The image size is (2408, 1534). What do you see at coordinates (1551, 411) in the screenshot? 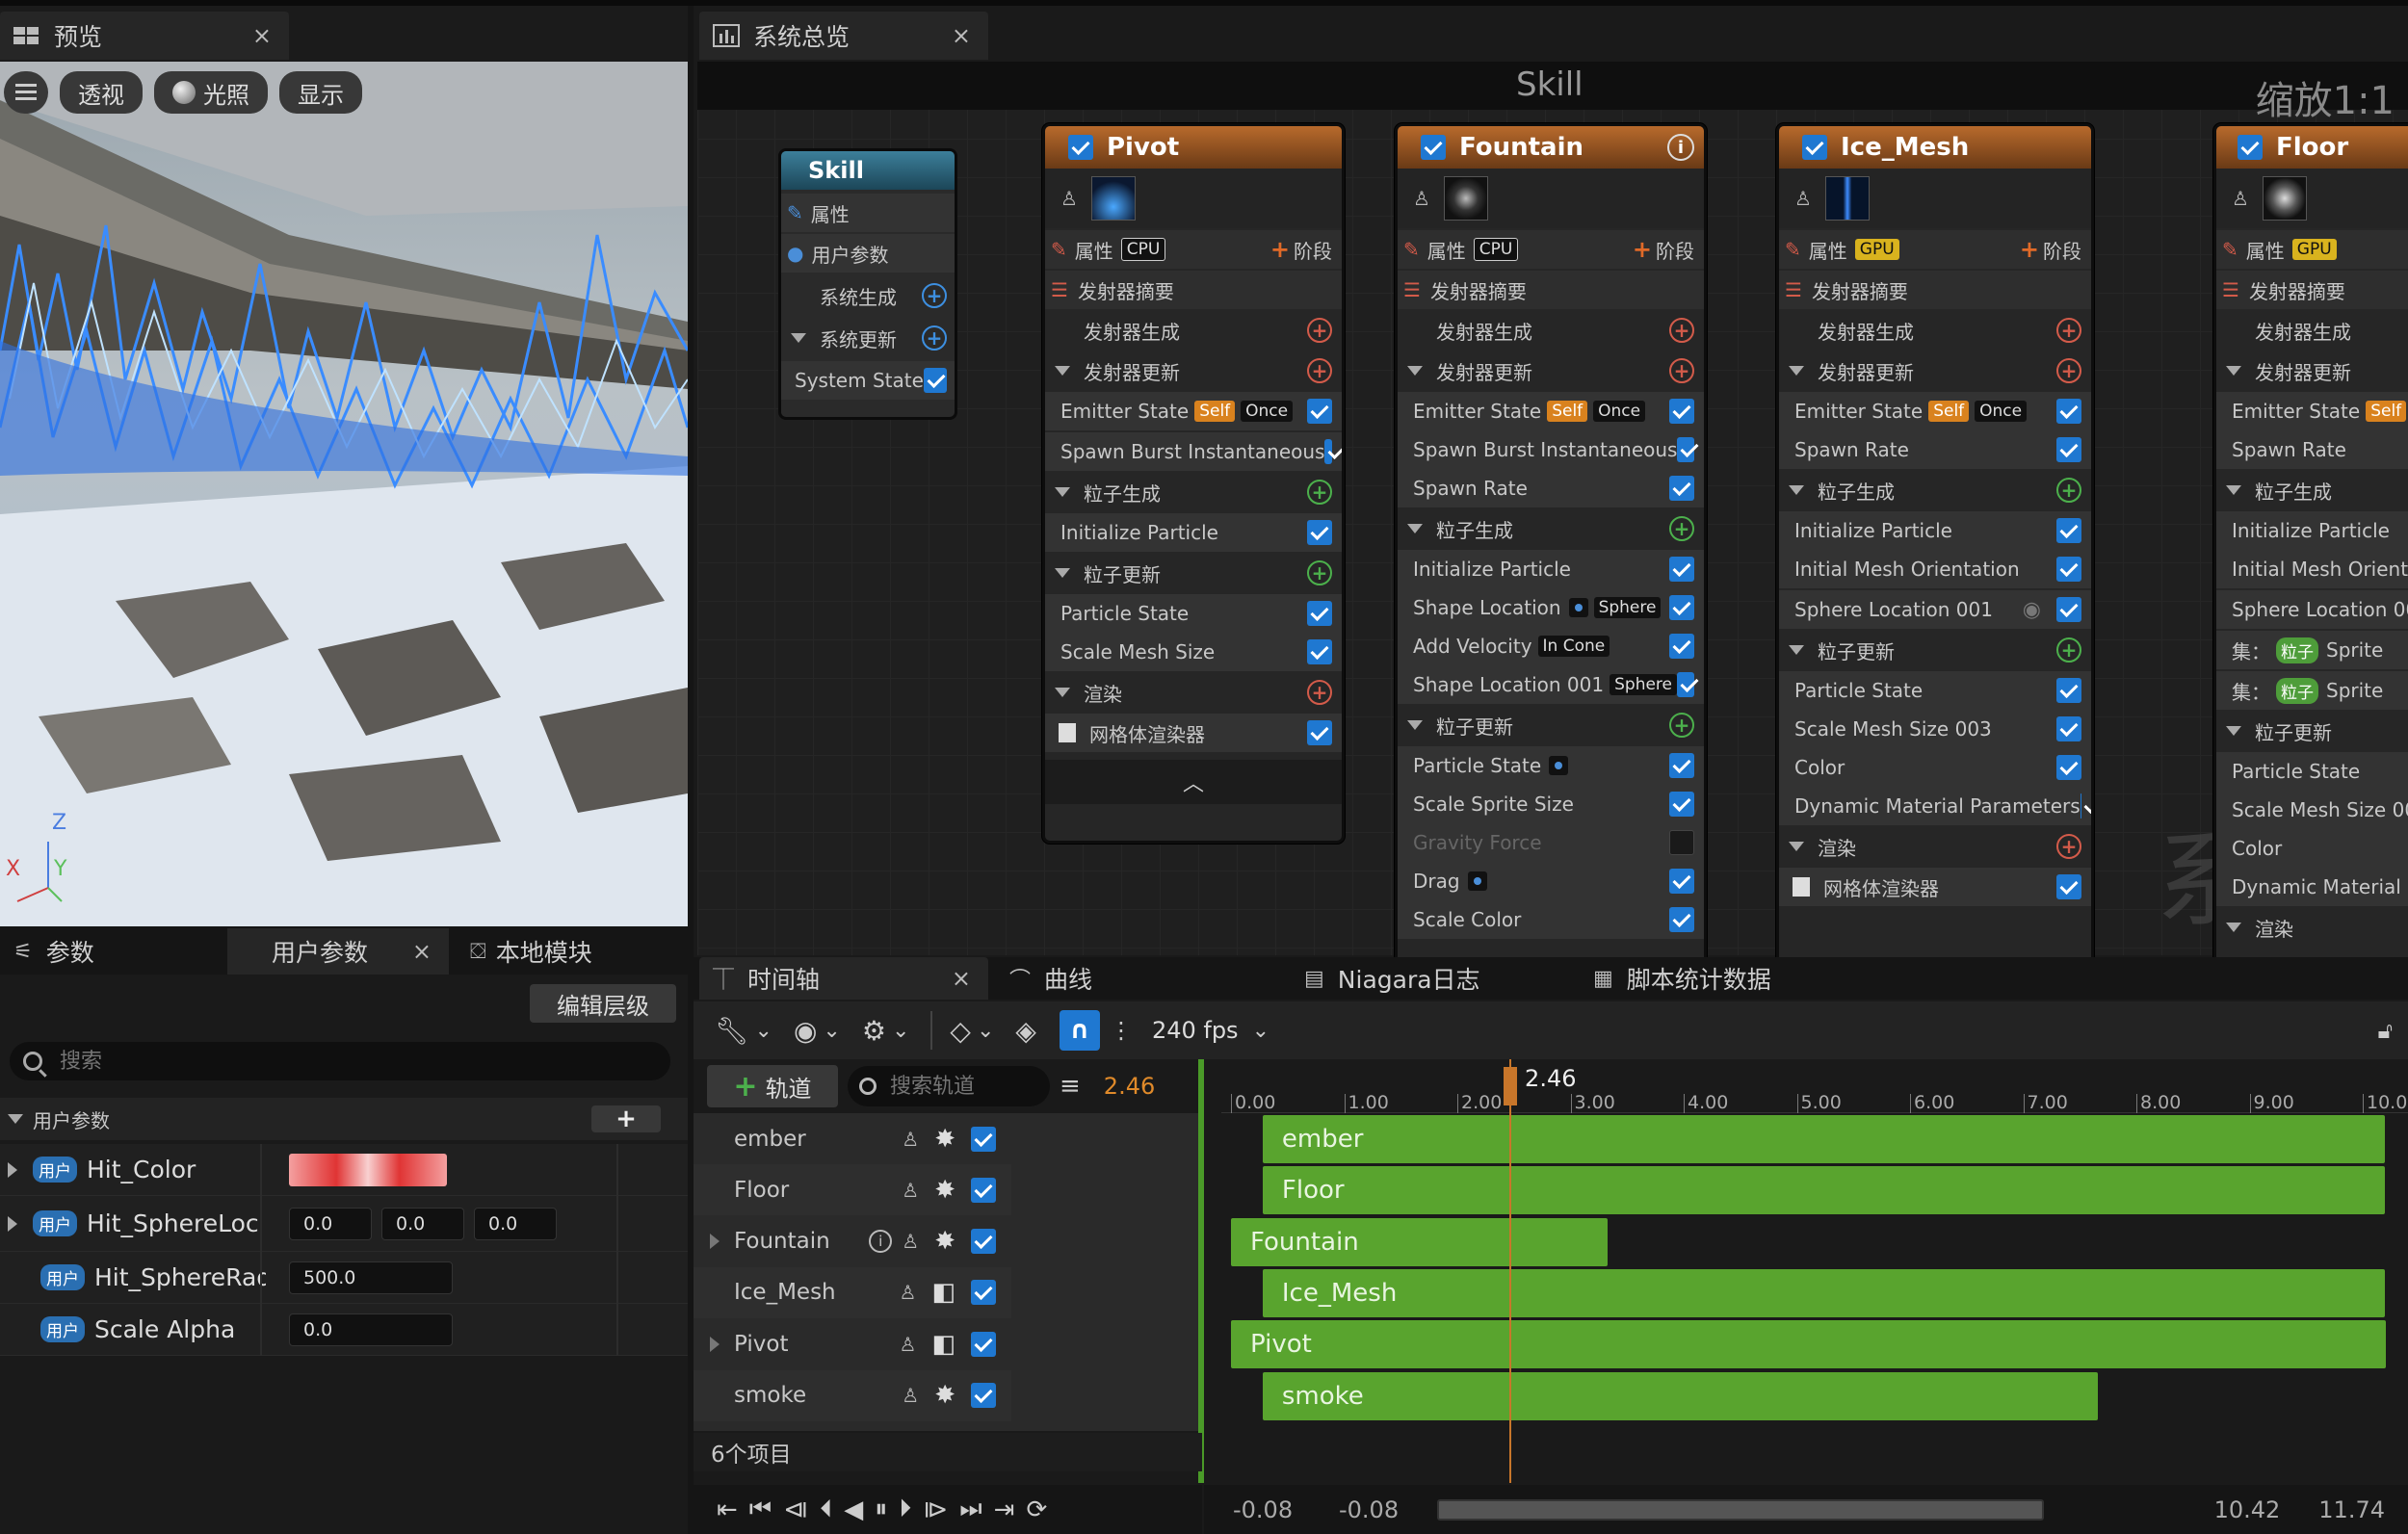
I see `fountain-module-emitter-state: Emitter State Self Once` at bounding box center [1551, 411].